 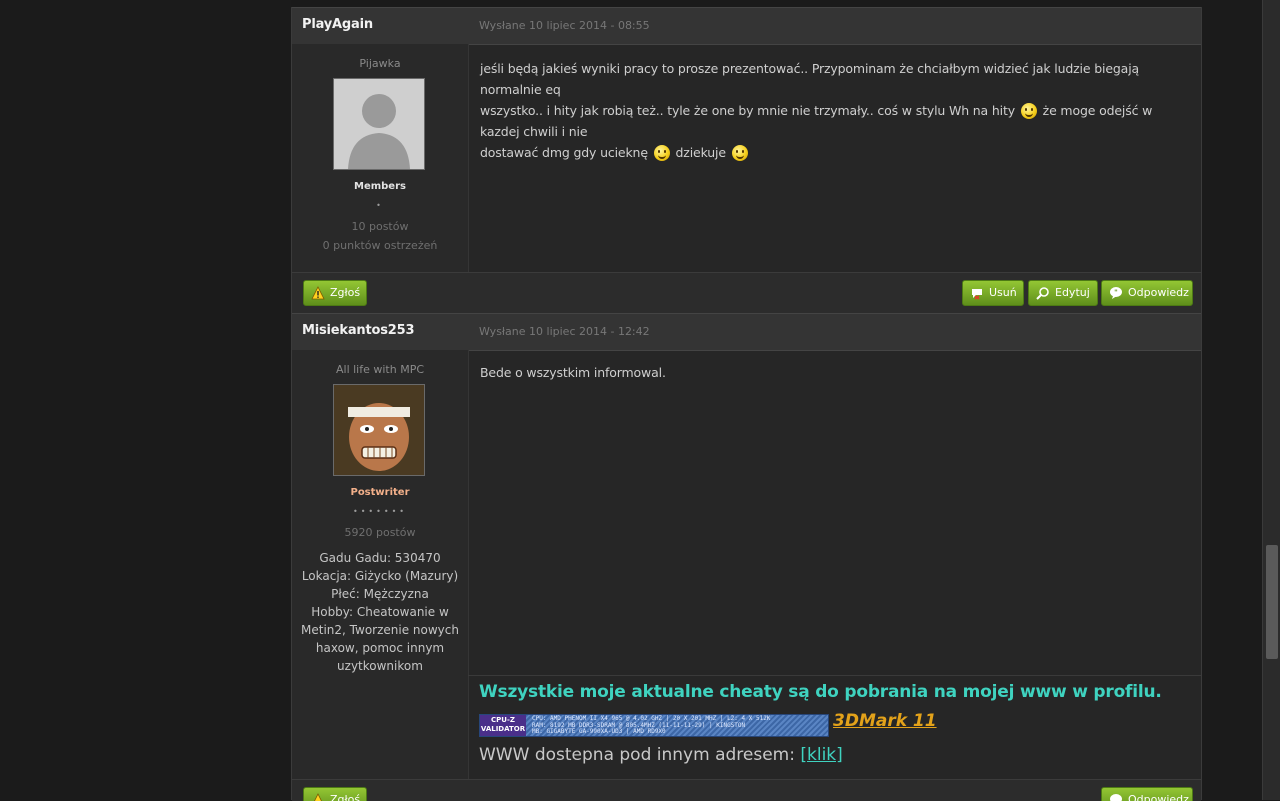 I want to click on 3dmark-link: 3DMark 11, so click(x=885, y=721).